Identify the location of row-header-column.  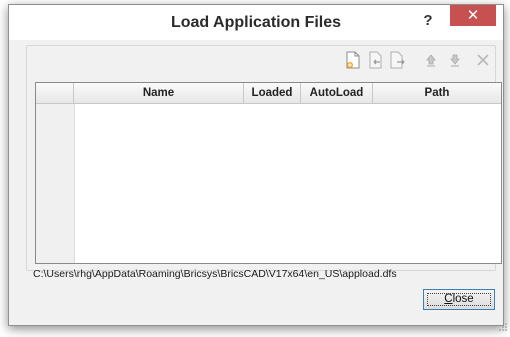
(55, 183).